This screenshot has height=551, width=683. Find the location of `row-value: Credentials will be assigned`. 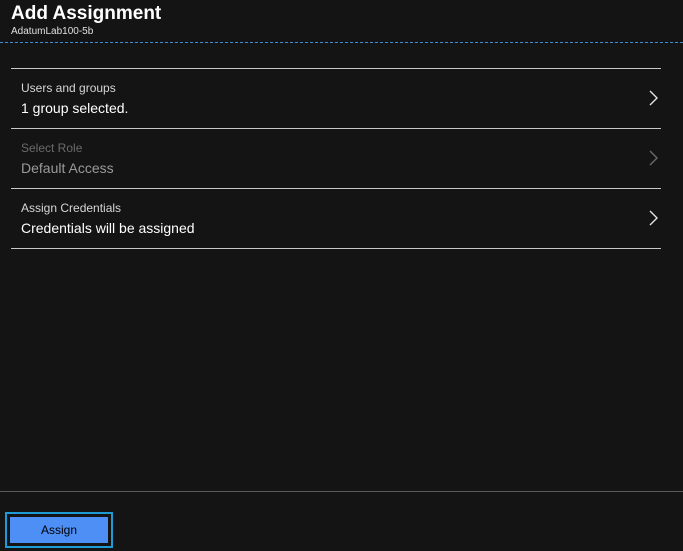

row-value: Credentials will be assigned is located at coordinates (108, 228).